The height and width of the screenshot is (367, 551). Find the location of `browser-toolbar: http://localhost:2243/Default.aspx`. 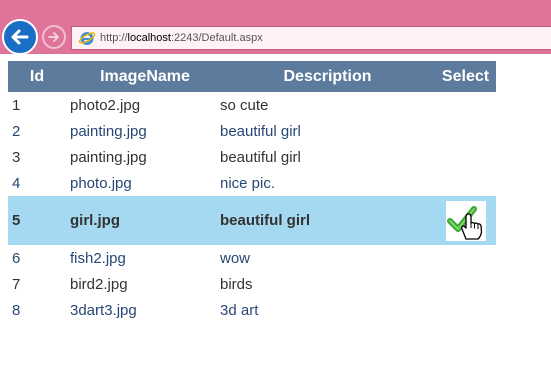

browser-toolbar: http://localhost:2243/Default.aspx is located at coordinates (275, 27).